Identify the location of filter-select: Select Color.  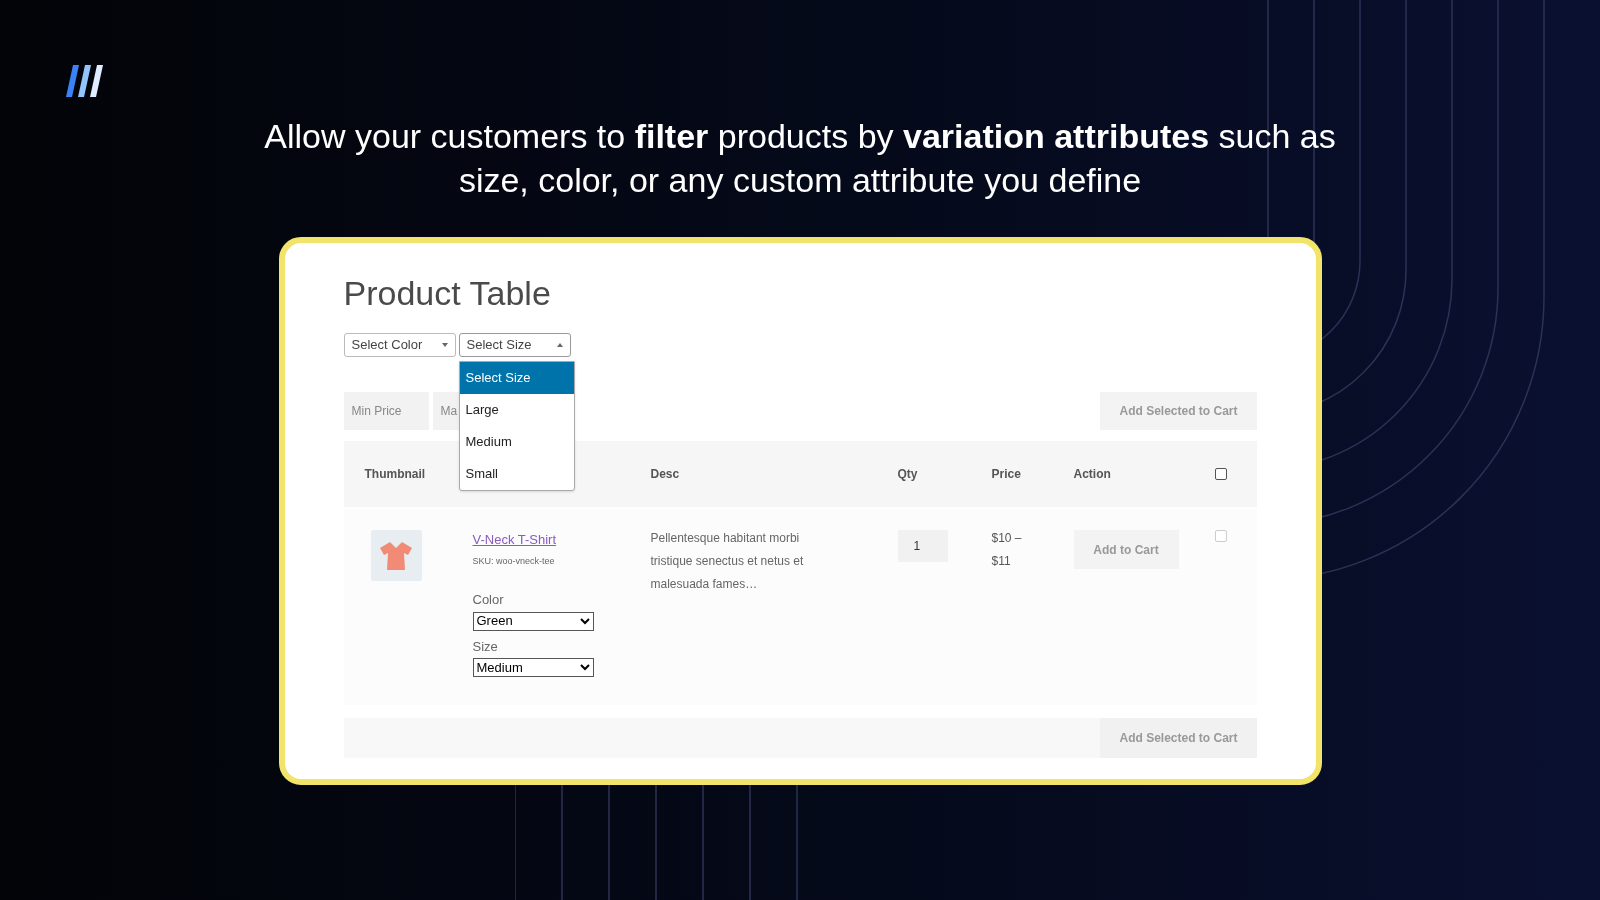
(399, 345).